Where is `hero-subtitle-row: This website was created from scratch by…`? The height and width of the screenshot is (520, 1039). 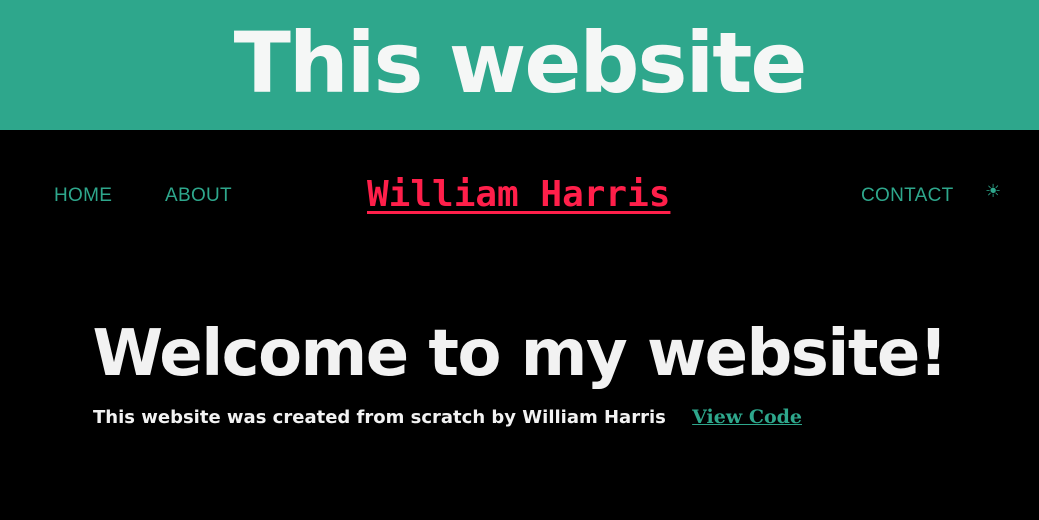
hero-subtitle-row: This website was created from scratch by… is located at coordinates (447, 417).